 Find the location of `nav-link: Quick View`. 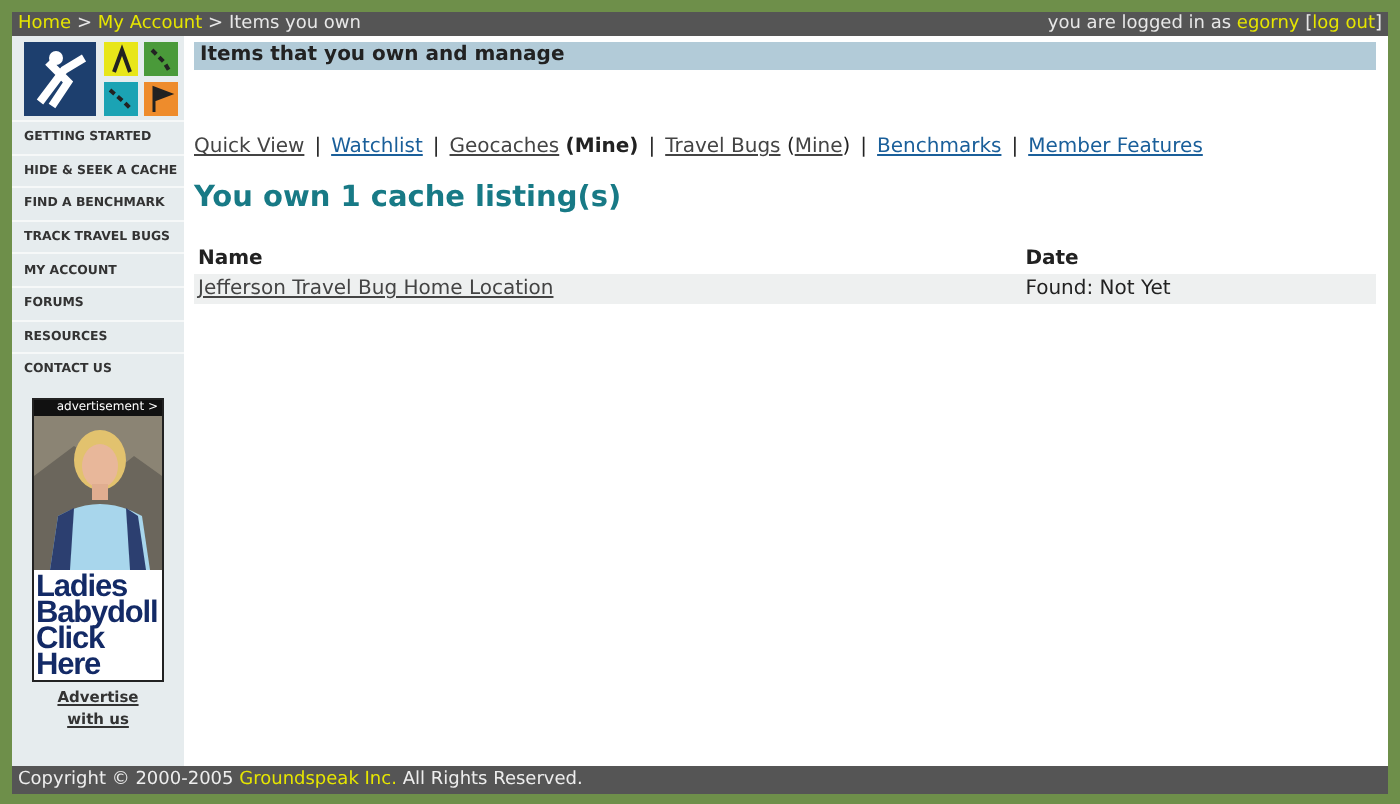

nav-link: Quick View is located at coordinates (249, 147).